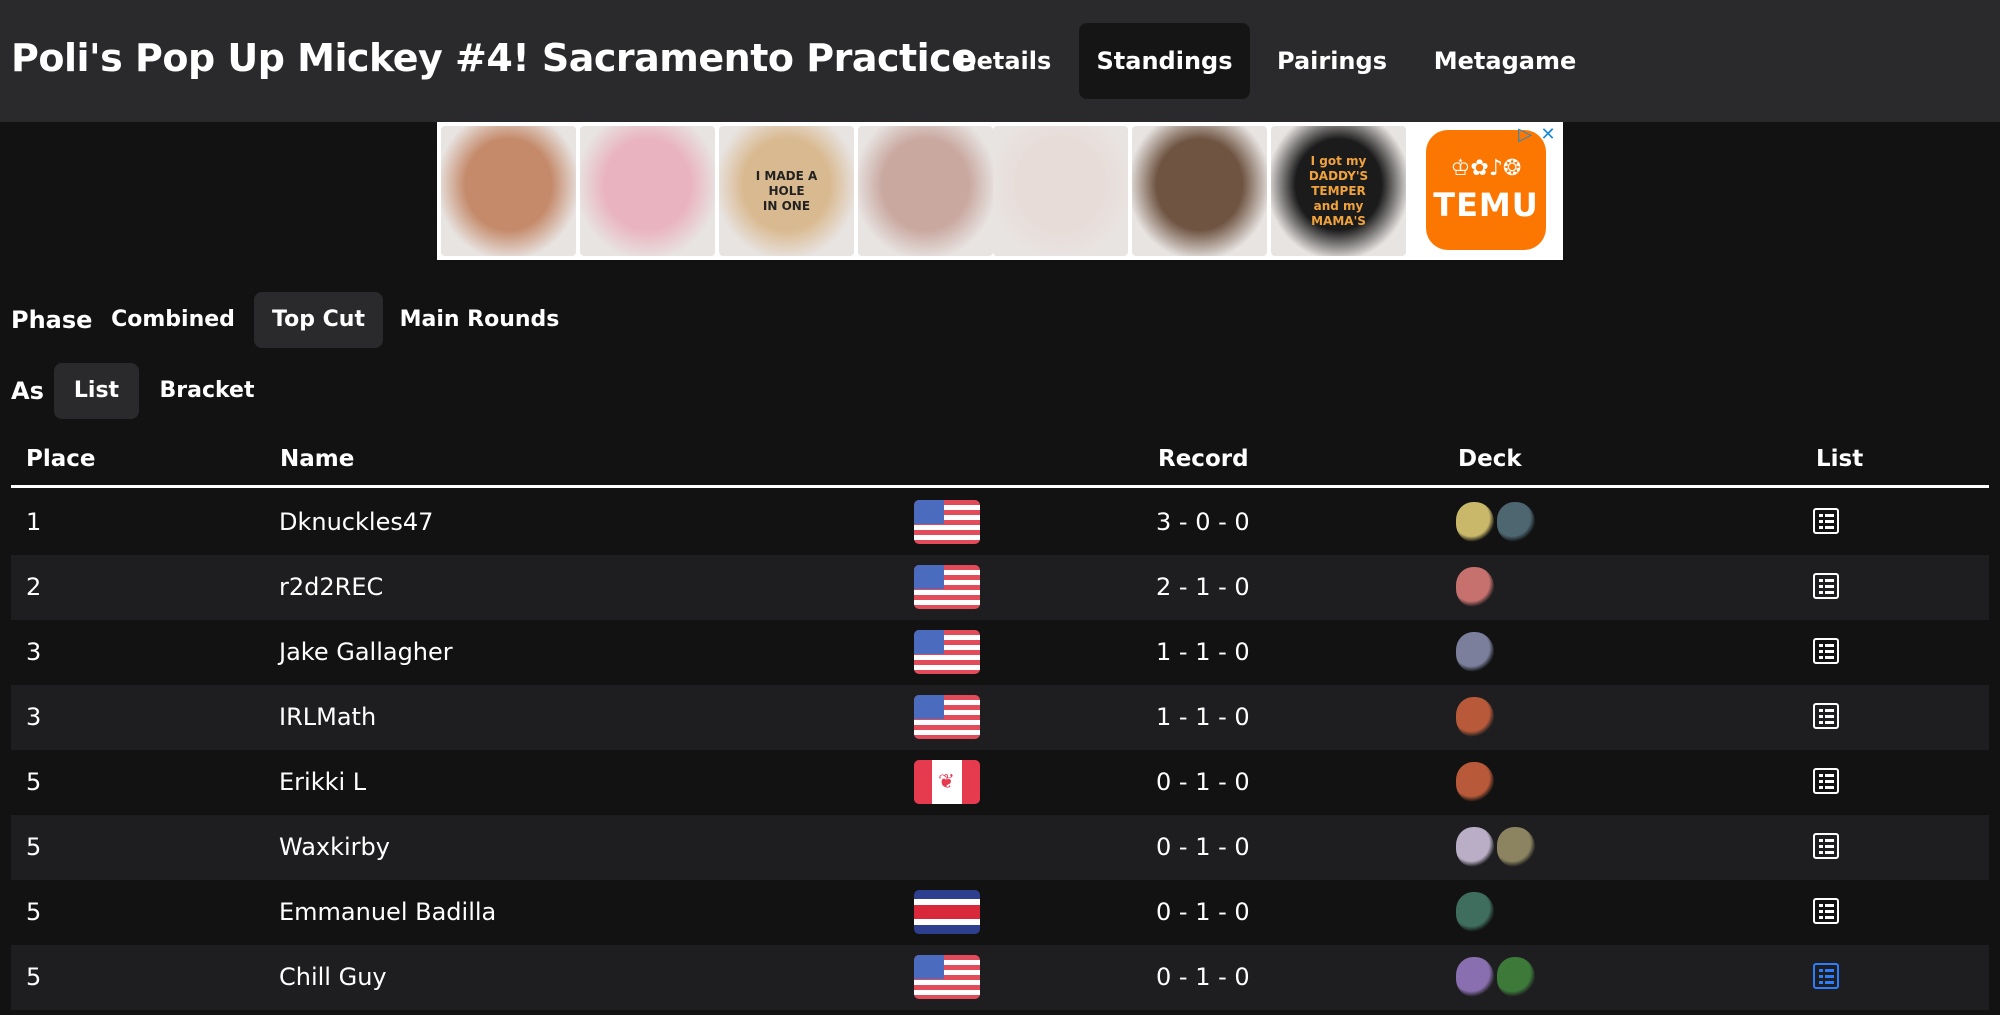  Describe the element at coordinates (1164, 61) in the screenshot. I see `tab-standings: Standings` at that location.